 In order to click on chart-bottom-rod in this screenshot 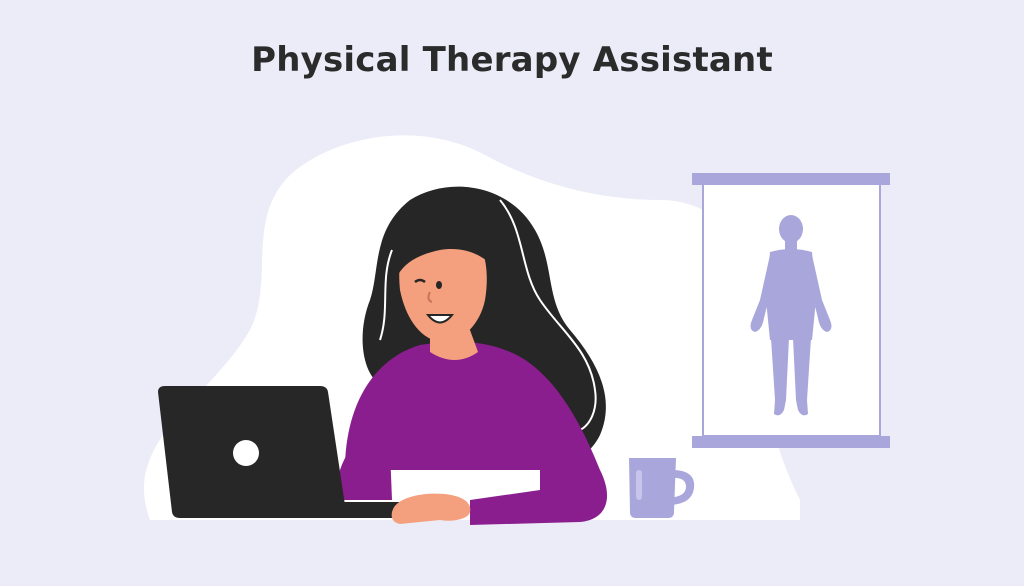, I will do `click(791, 442)`.